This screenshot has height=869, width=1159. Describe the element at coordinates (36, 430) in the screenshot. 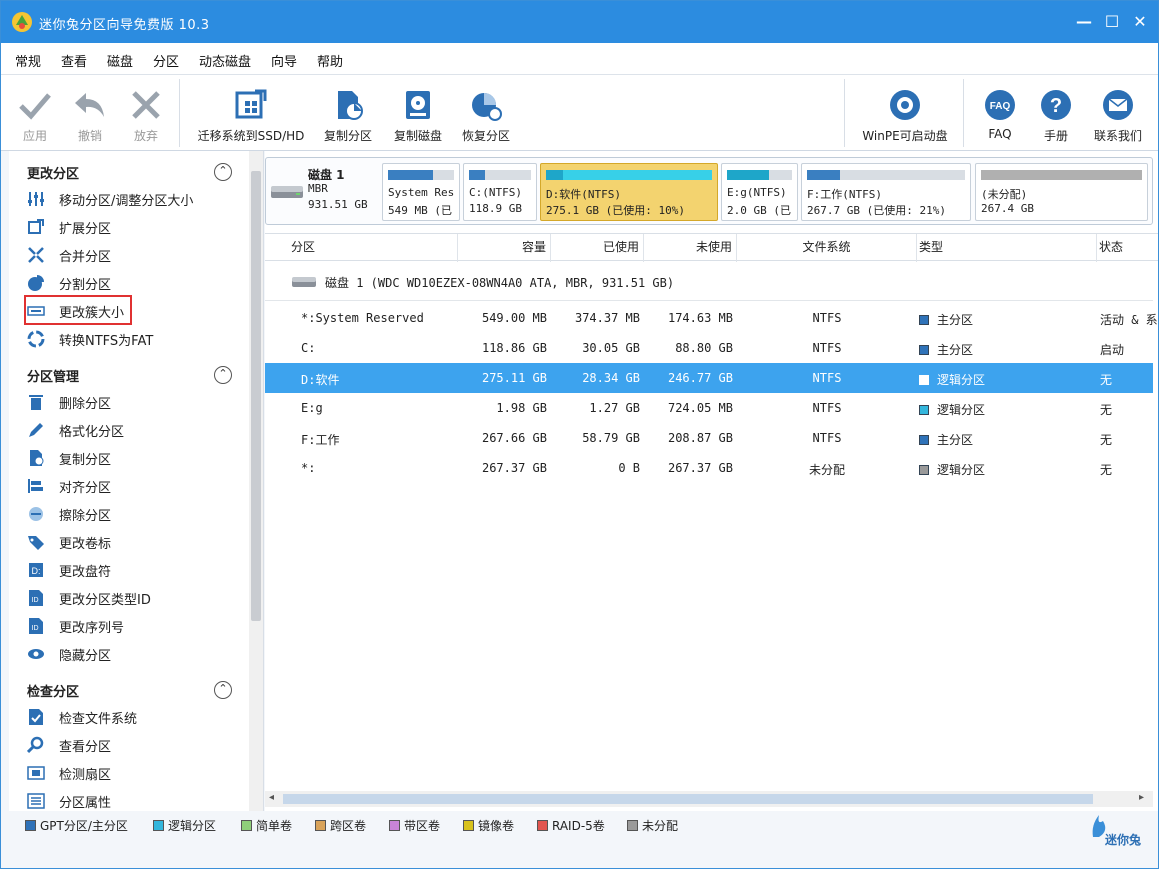

I see `pencil-icon` at that location.